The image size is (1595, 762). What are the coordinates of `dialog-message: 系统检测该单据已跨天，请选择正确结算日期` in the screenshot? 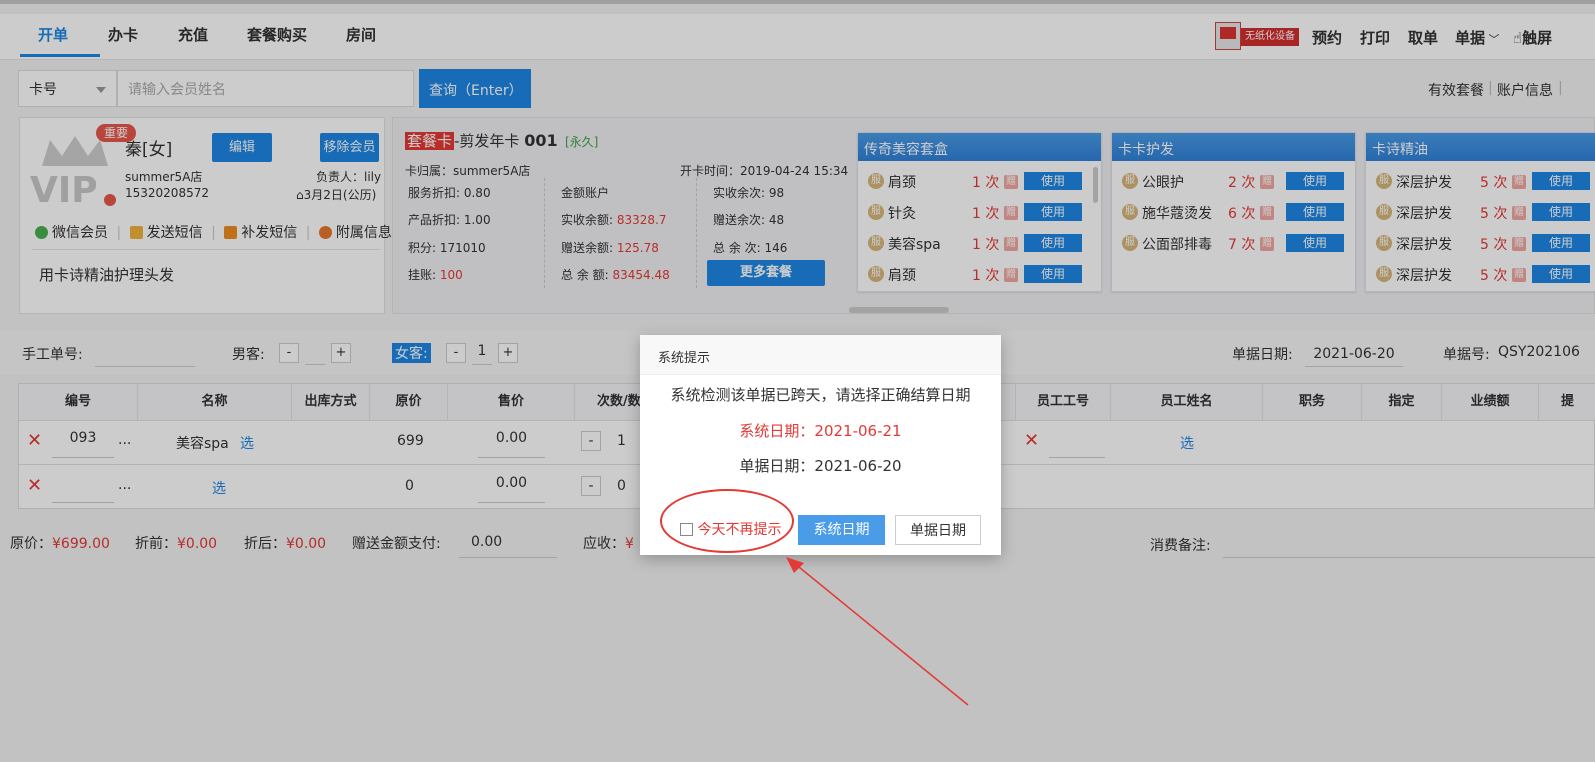 It's located at (820, 395).